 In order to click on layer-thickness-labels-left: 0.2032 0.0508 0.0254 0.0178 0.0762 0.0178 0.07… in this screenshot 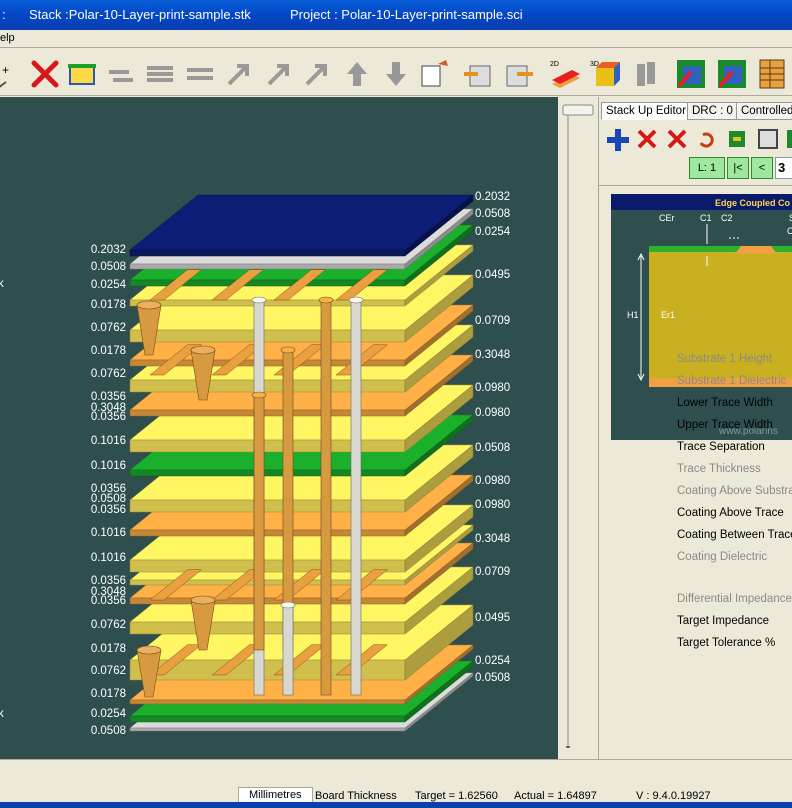, I will do `click(109, 490)`.